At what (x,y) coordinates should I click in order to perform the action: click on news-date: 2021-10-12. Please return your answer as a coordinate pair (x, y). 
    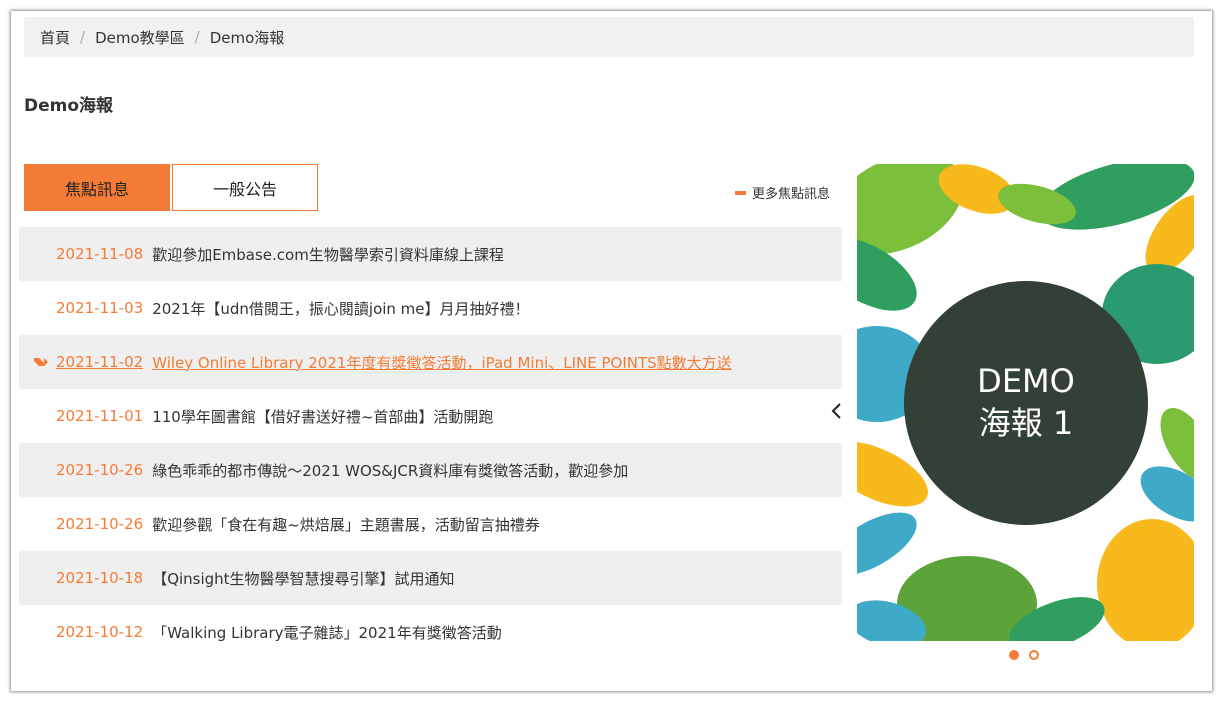
    Looking at the image, I should click on (100, 632).